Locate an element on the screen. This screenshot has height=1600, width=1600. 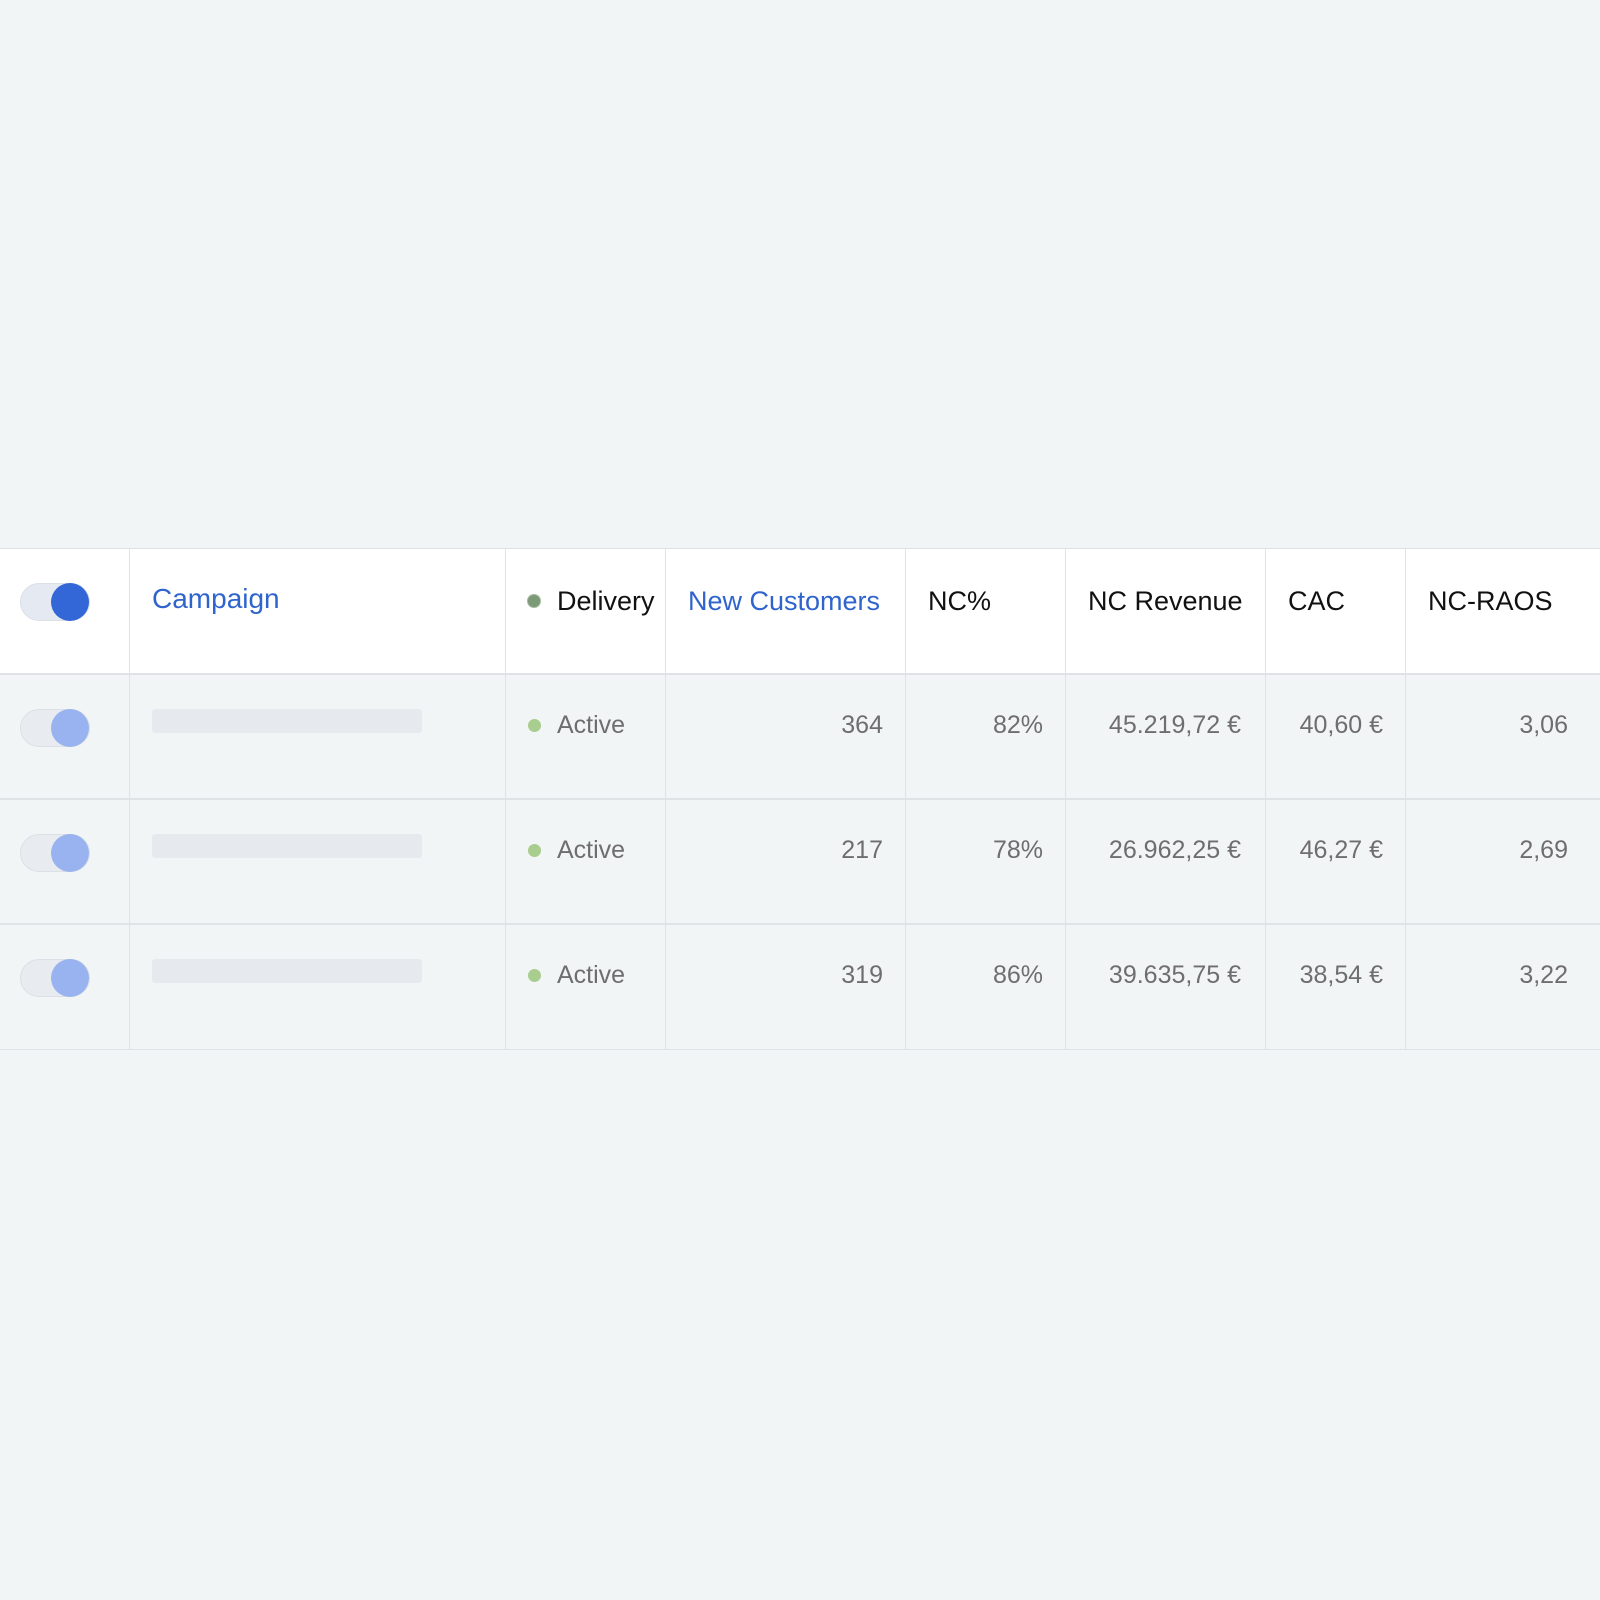
column-header-nc-raos: NC-RAOS is located at coordinates (1490, 601).